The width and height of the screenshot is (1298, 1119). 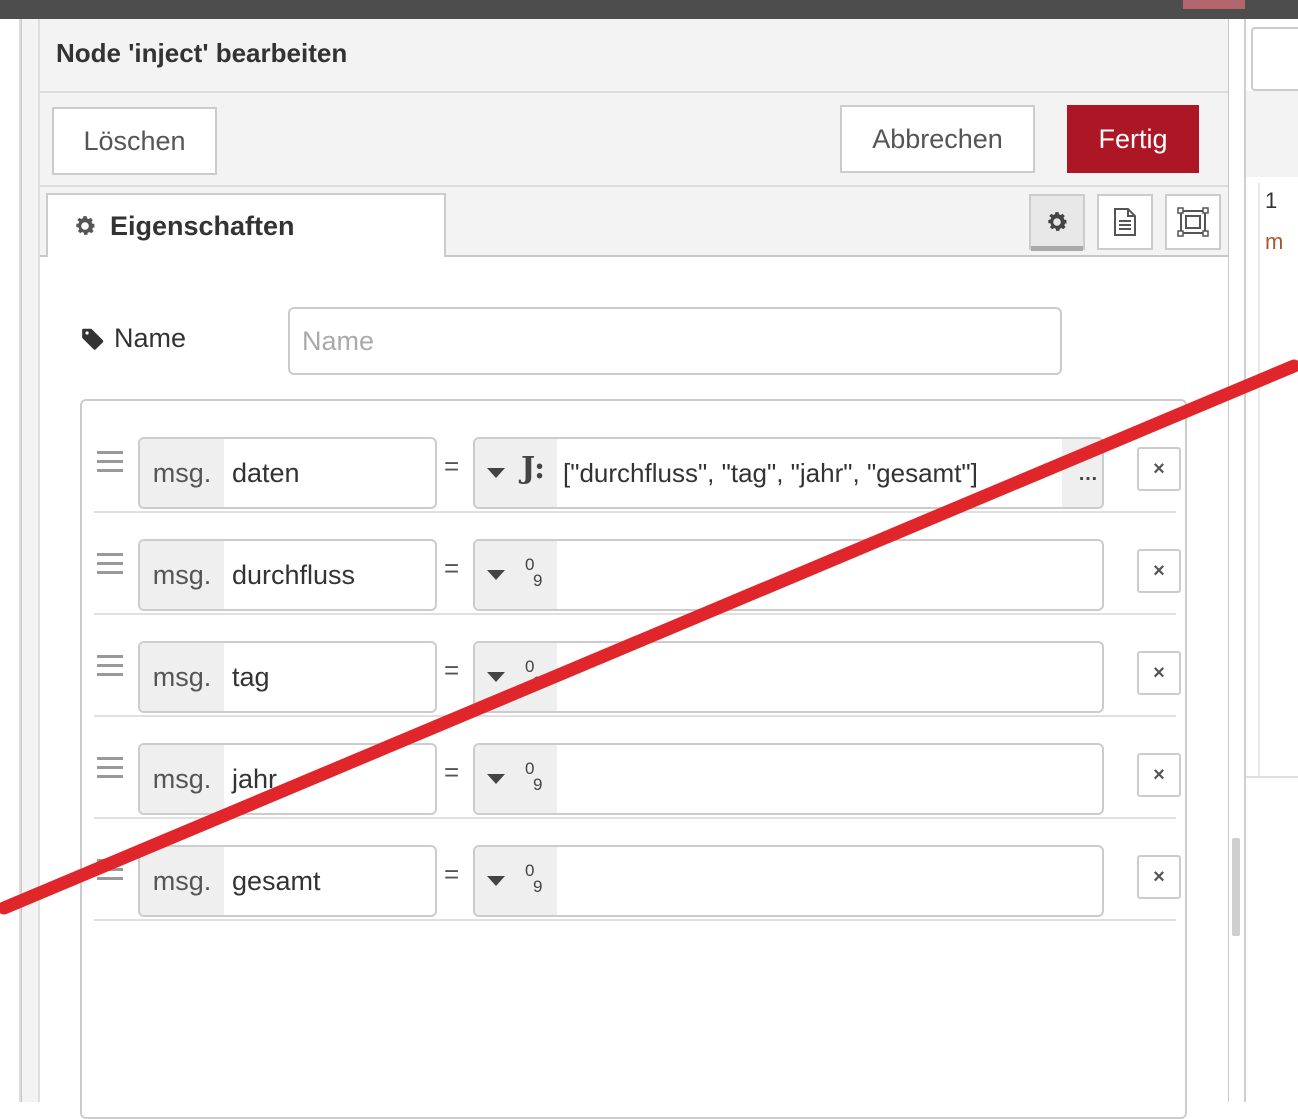 I want to click on json-type-icon: J:, so click(x=533, y=468).